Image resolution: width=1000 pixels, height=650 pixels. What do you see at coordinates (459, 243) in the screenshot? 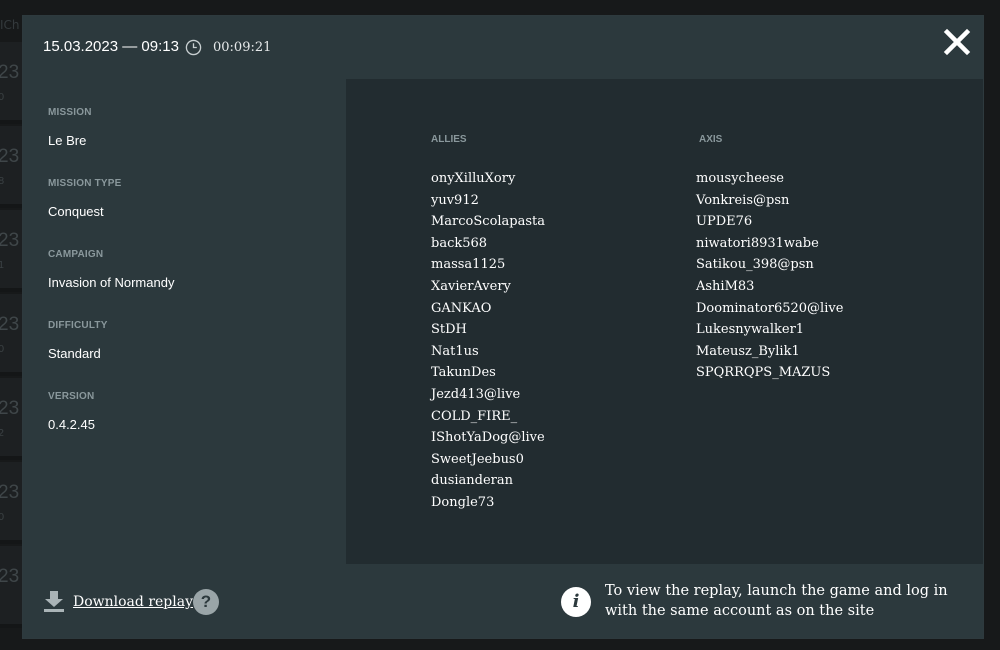
I see `allies-player: back568` at bounding box center [459, 243].